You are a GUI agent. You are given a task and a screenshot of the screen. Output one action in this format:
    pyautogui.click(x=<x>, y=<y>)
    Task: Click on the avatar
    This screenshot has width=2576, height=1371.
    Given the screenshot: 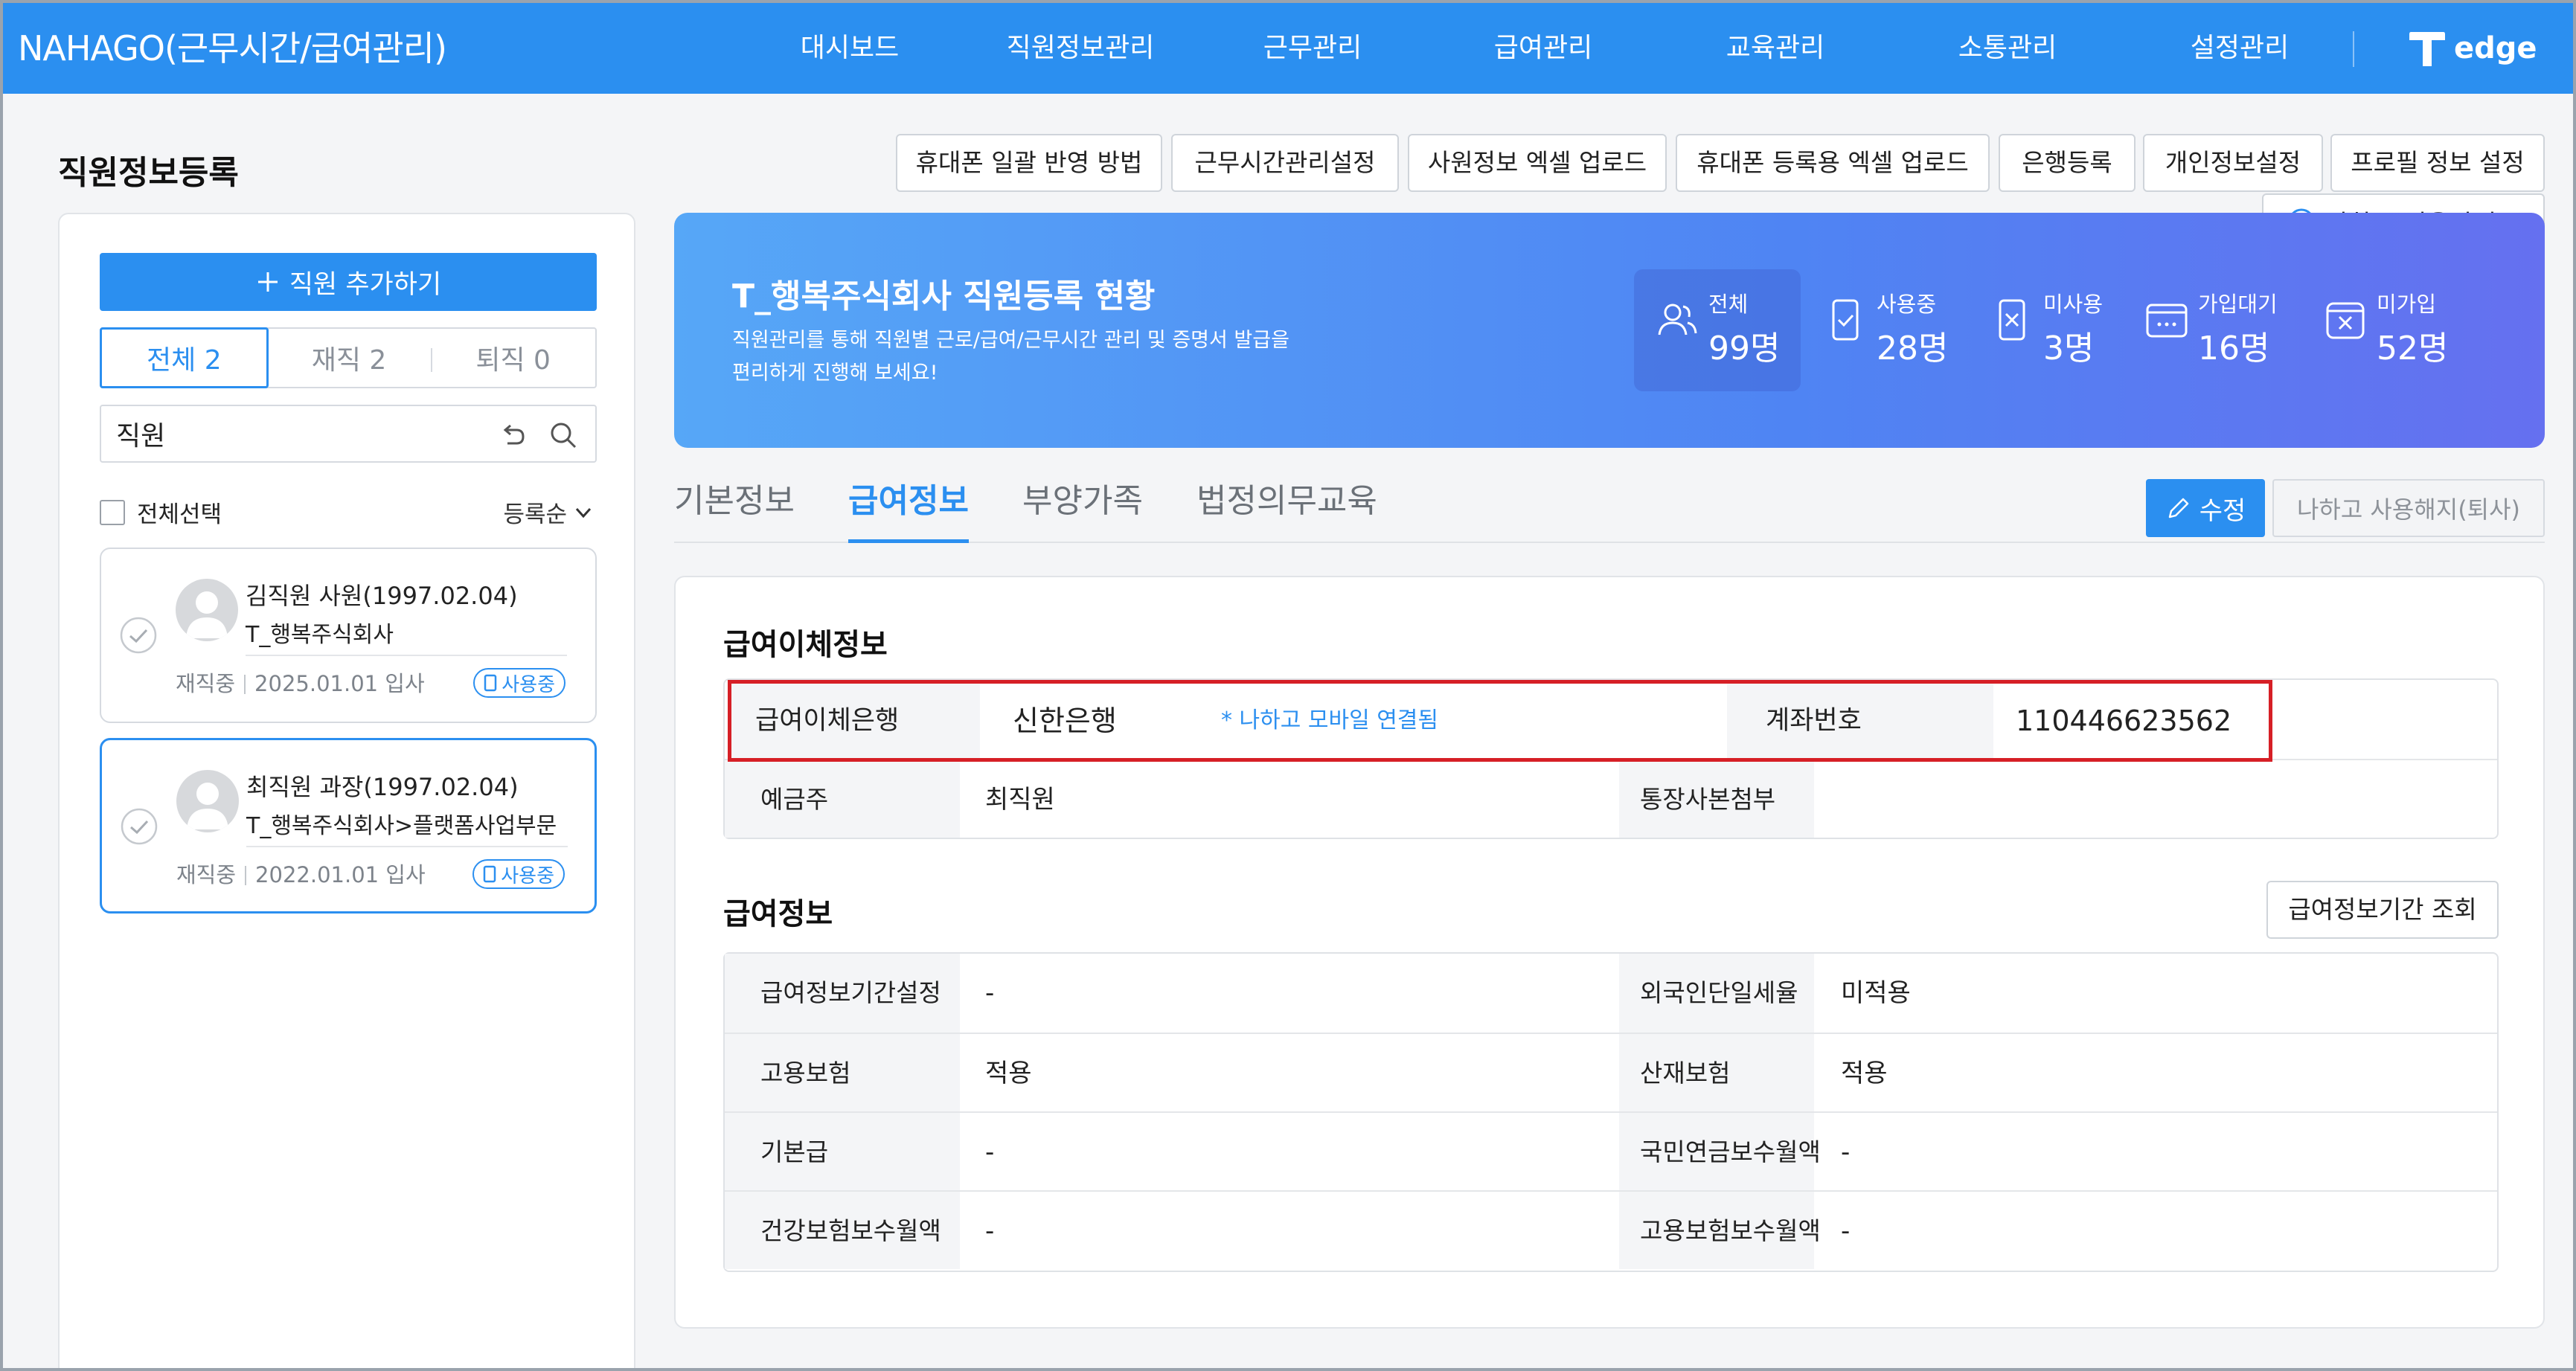 What is the action you would take?
    pyautogui.click(x=207, y=610)
    